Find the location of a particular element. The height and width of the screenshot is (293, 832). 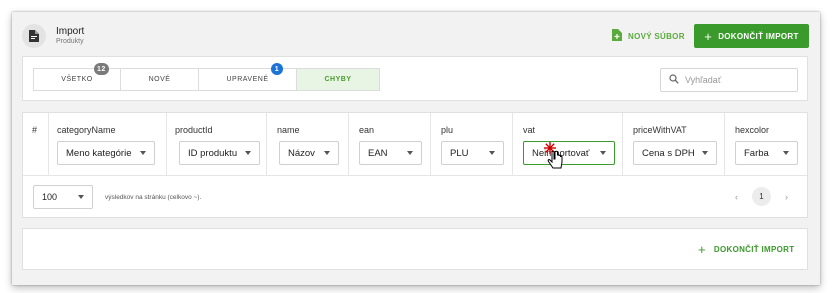

new-file-button: NOVÝ SÚBOR is located at coordinates (648, 36).